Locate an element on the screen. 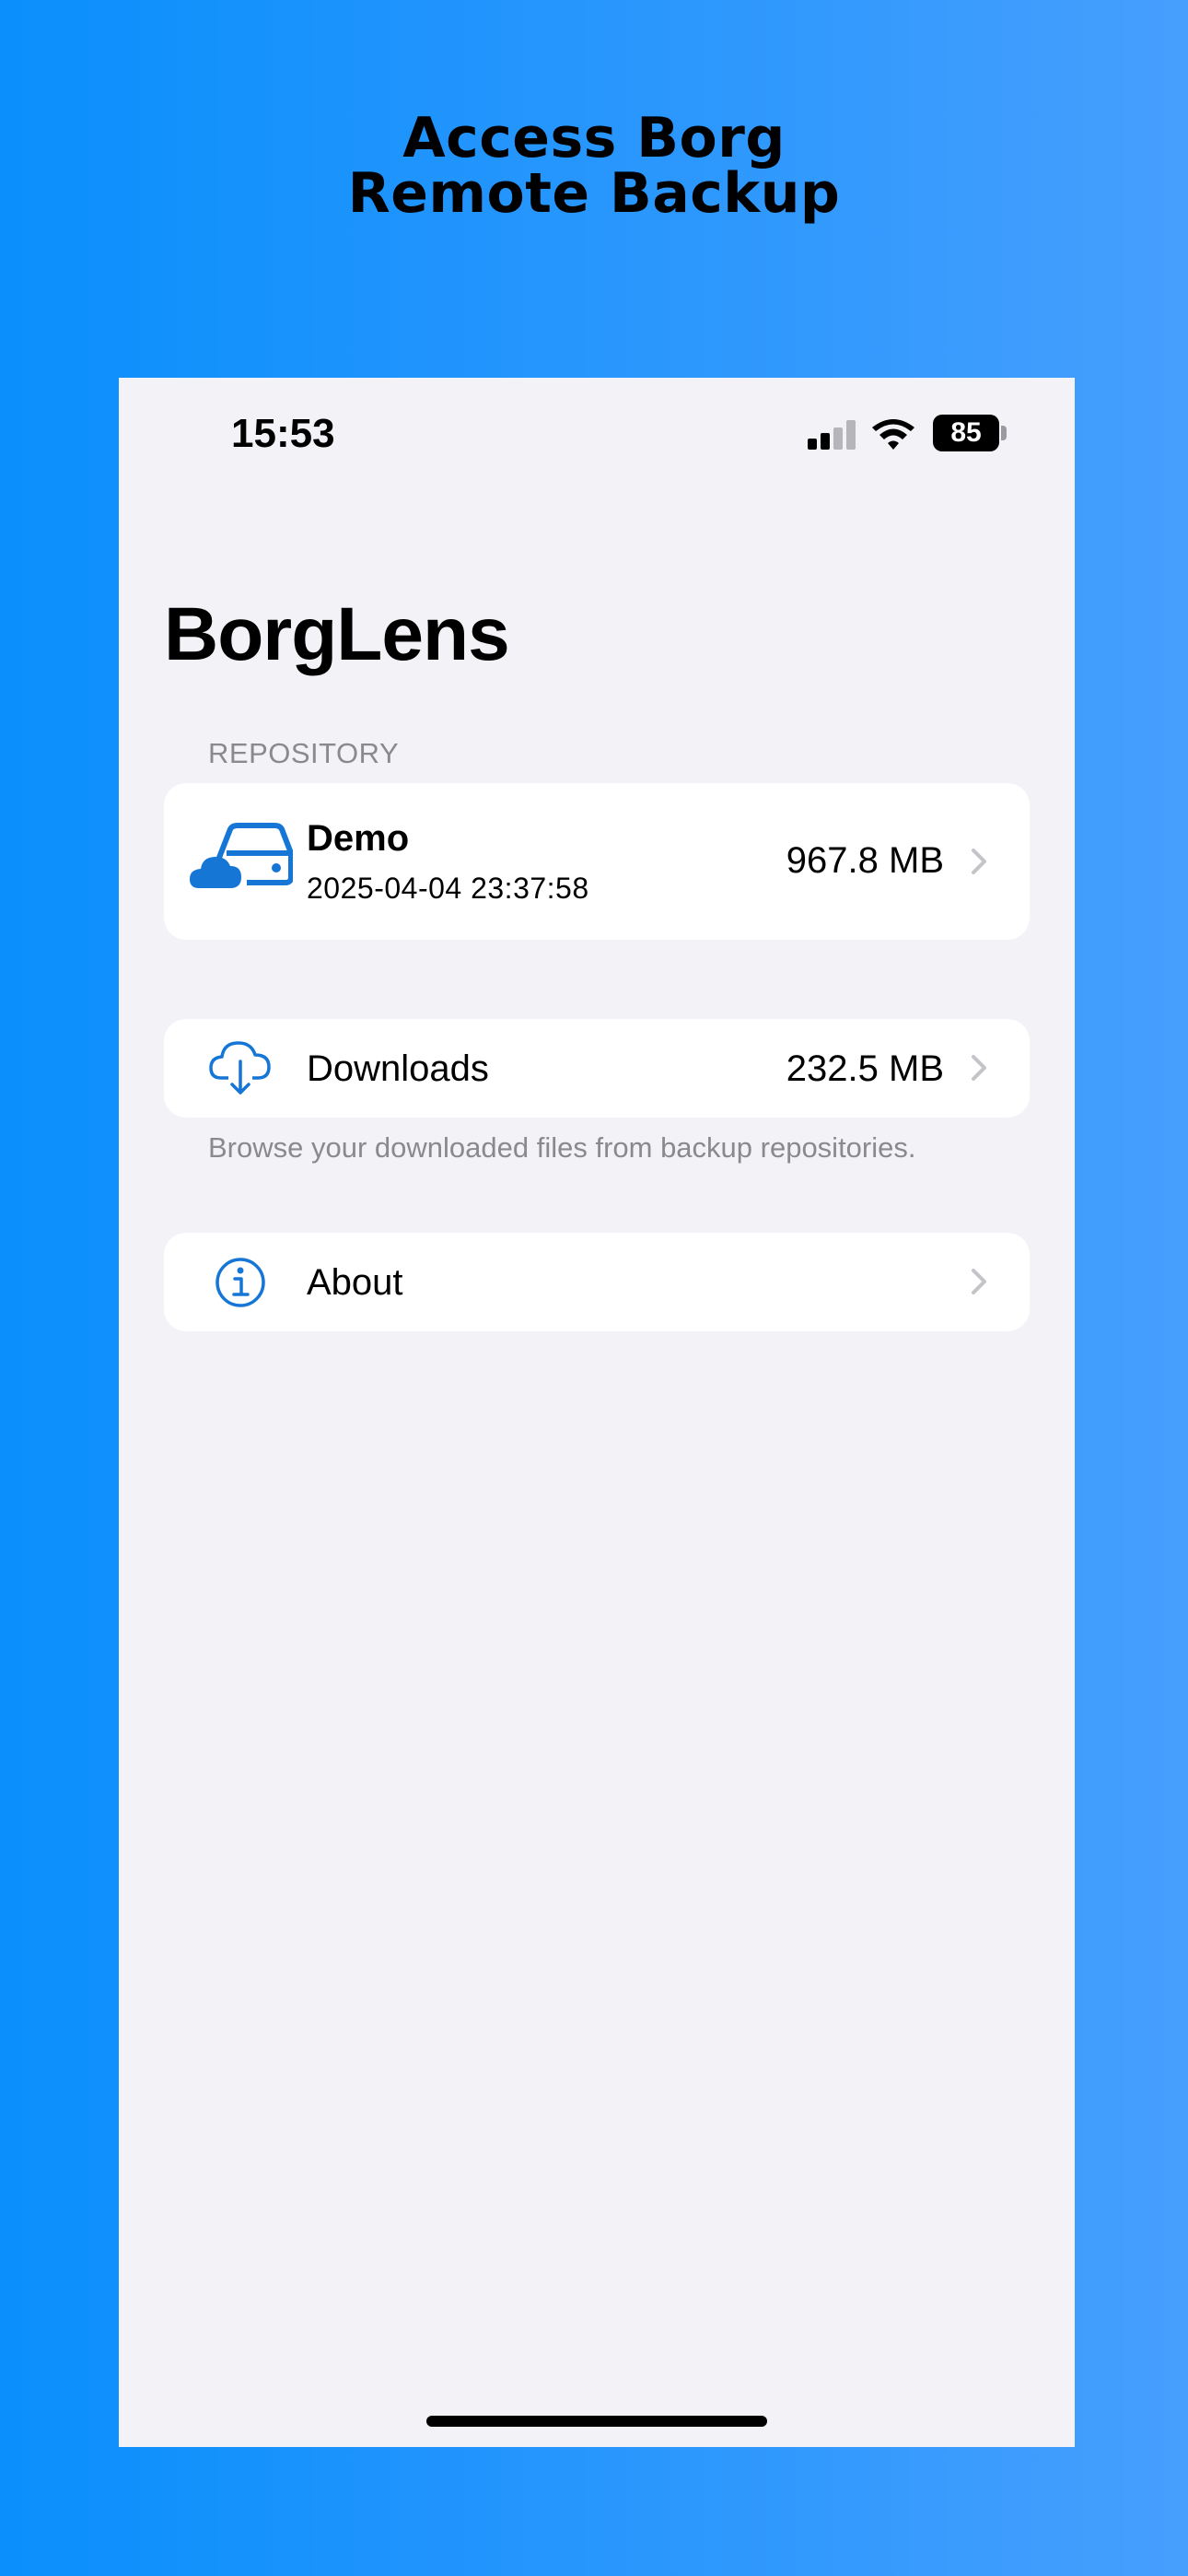  repository-date: 2025-04-04 23:37:58 is located at coordinates (448, 888).